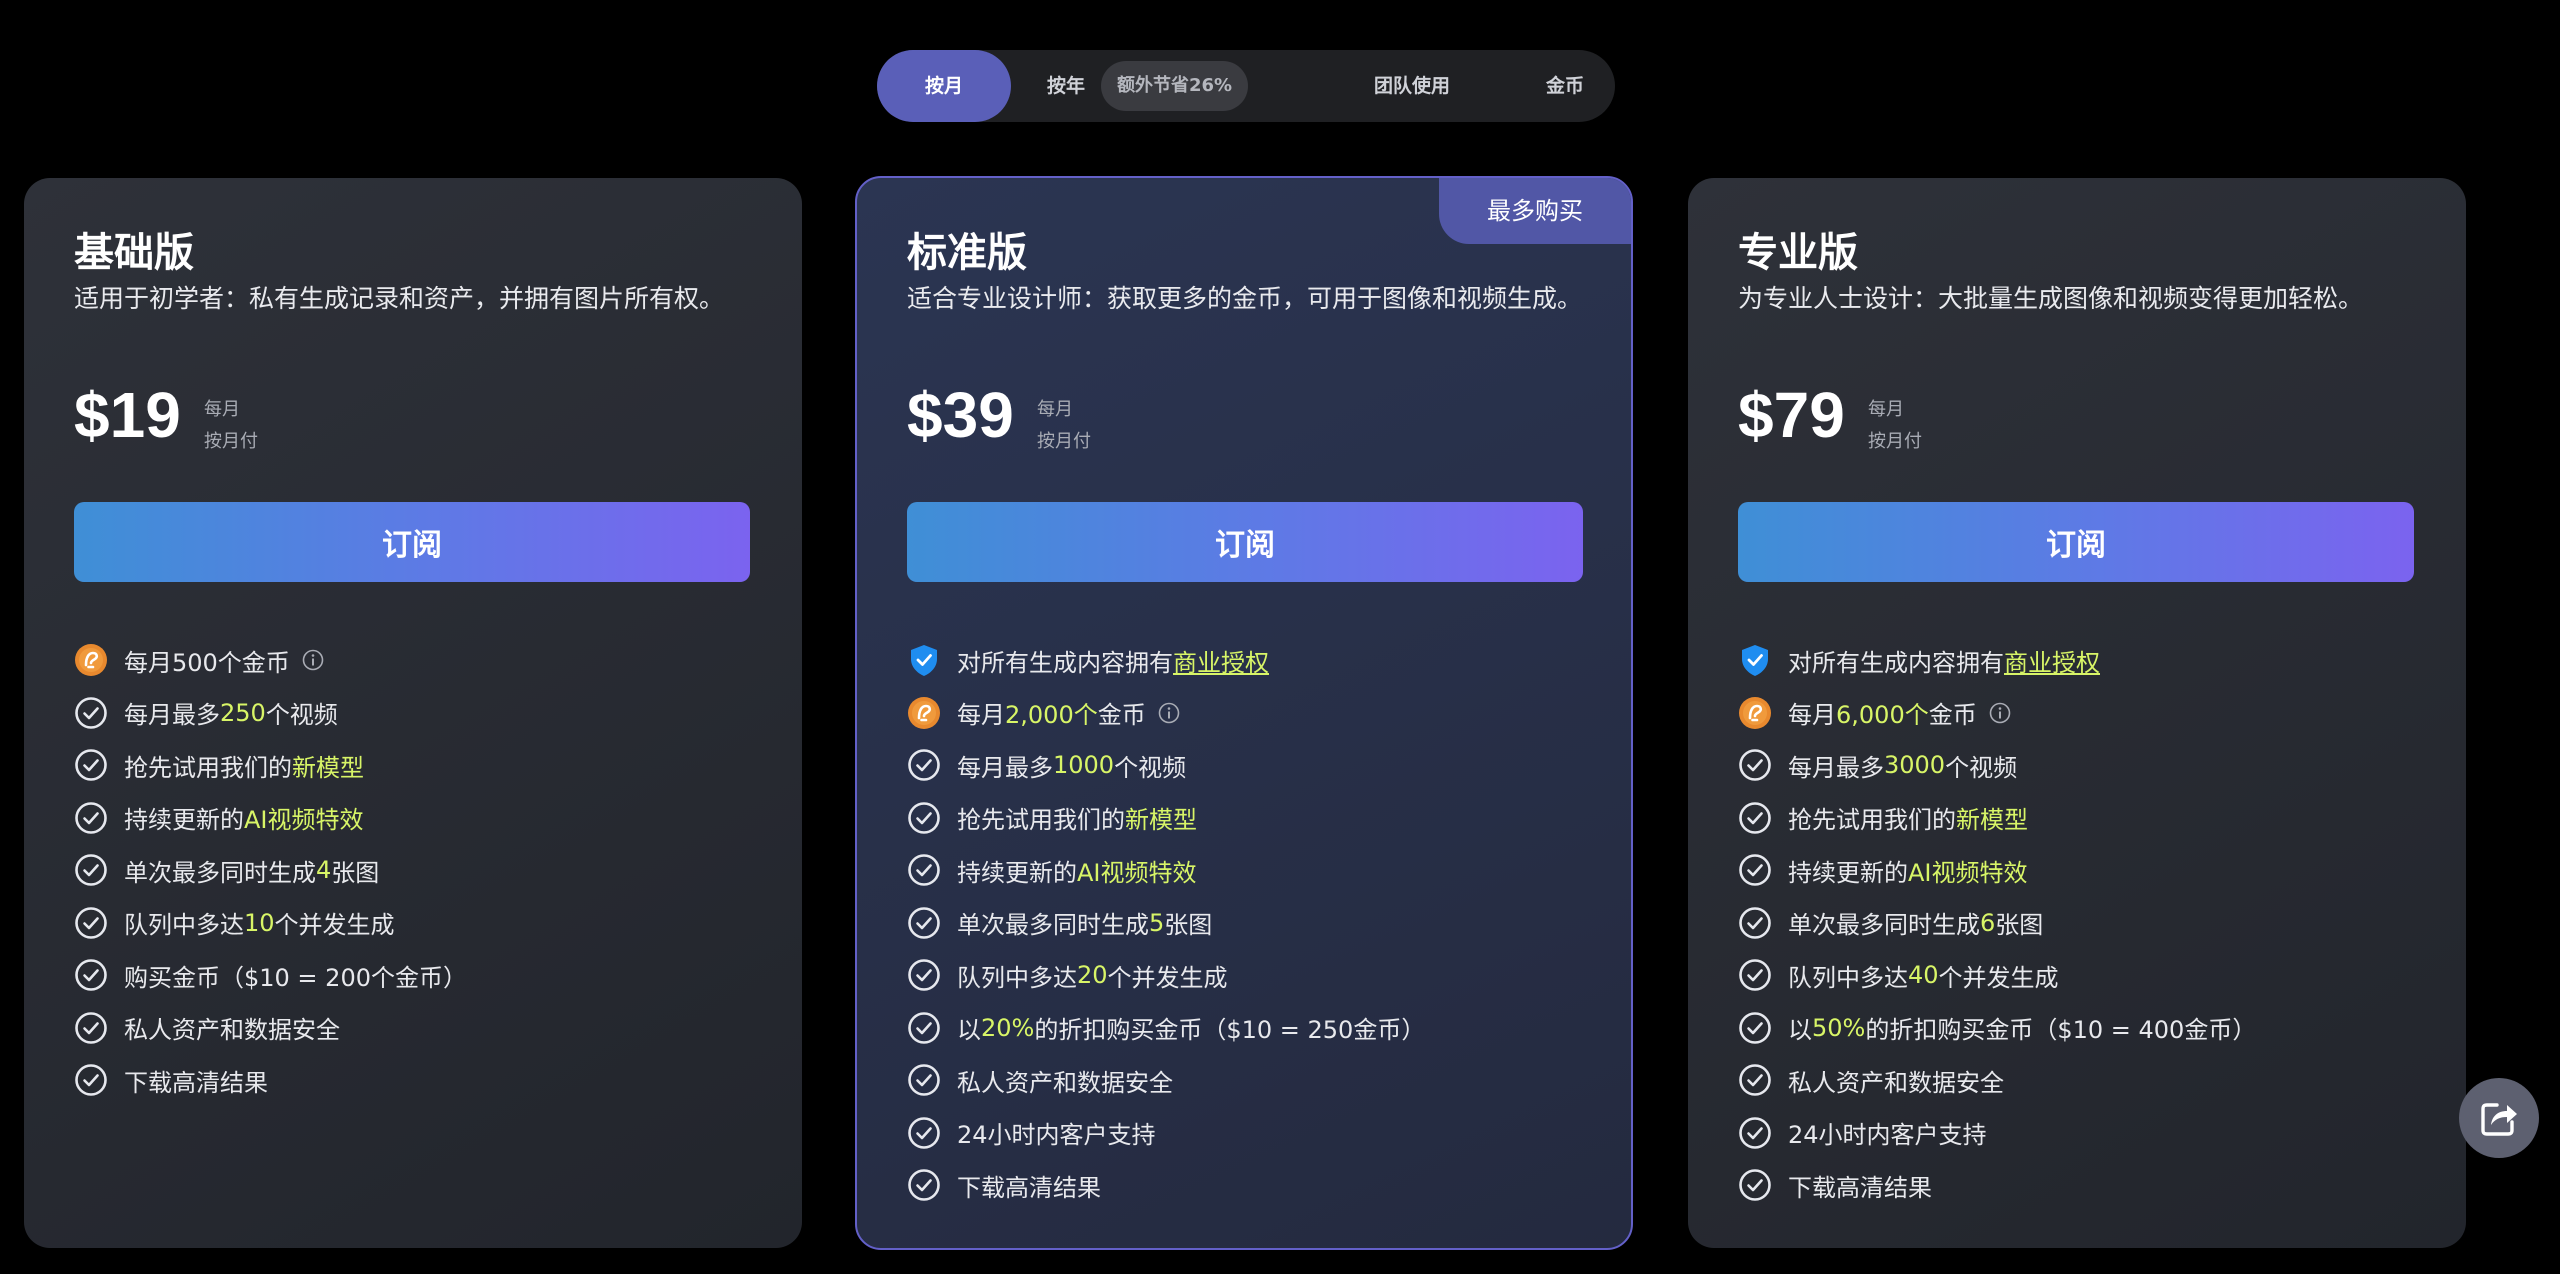 This screenshot has height=1274, width=2560. What do you see at coordinates (1896, 662) in the screenshot?
I see `feature-text: 对所有生成内容拥有` at bounding box center [1896, 662].